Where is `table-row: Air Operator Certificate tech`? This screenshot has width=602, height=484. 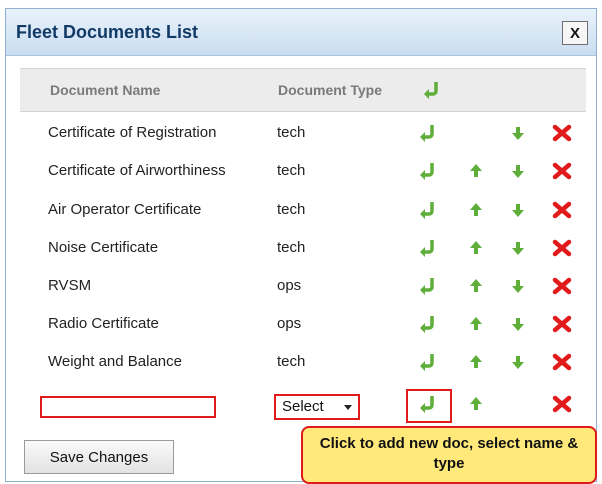 table-row: Air Operator Certificate tech is located at coordinates (303, 211).